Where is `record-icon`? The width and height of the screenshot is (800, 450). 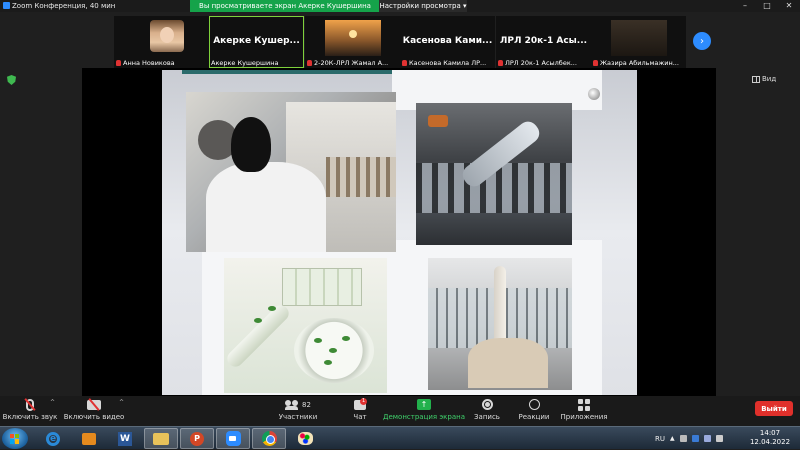
record-icon is located at coordinates (487, 404).